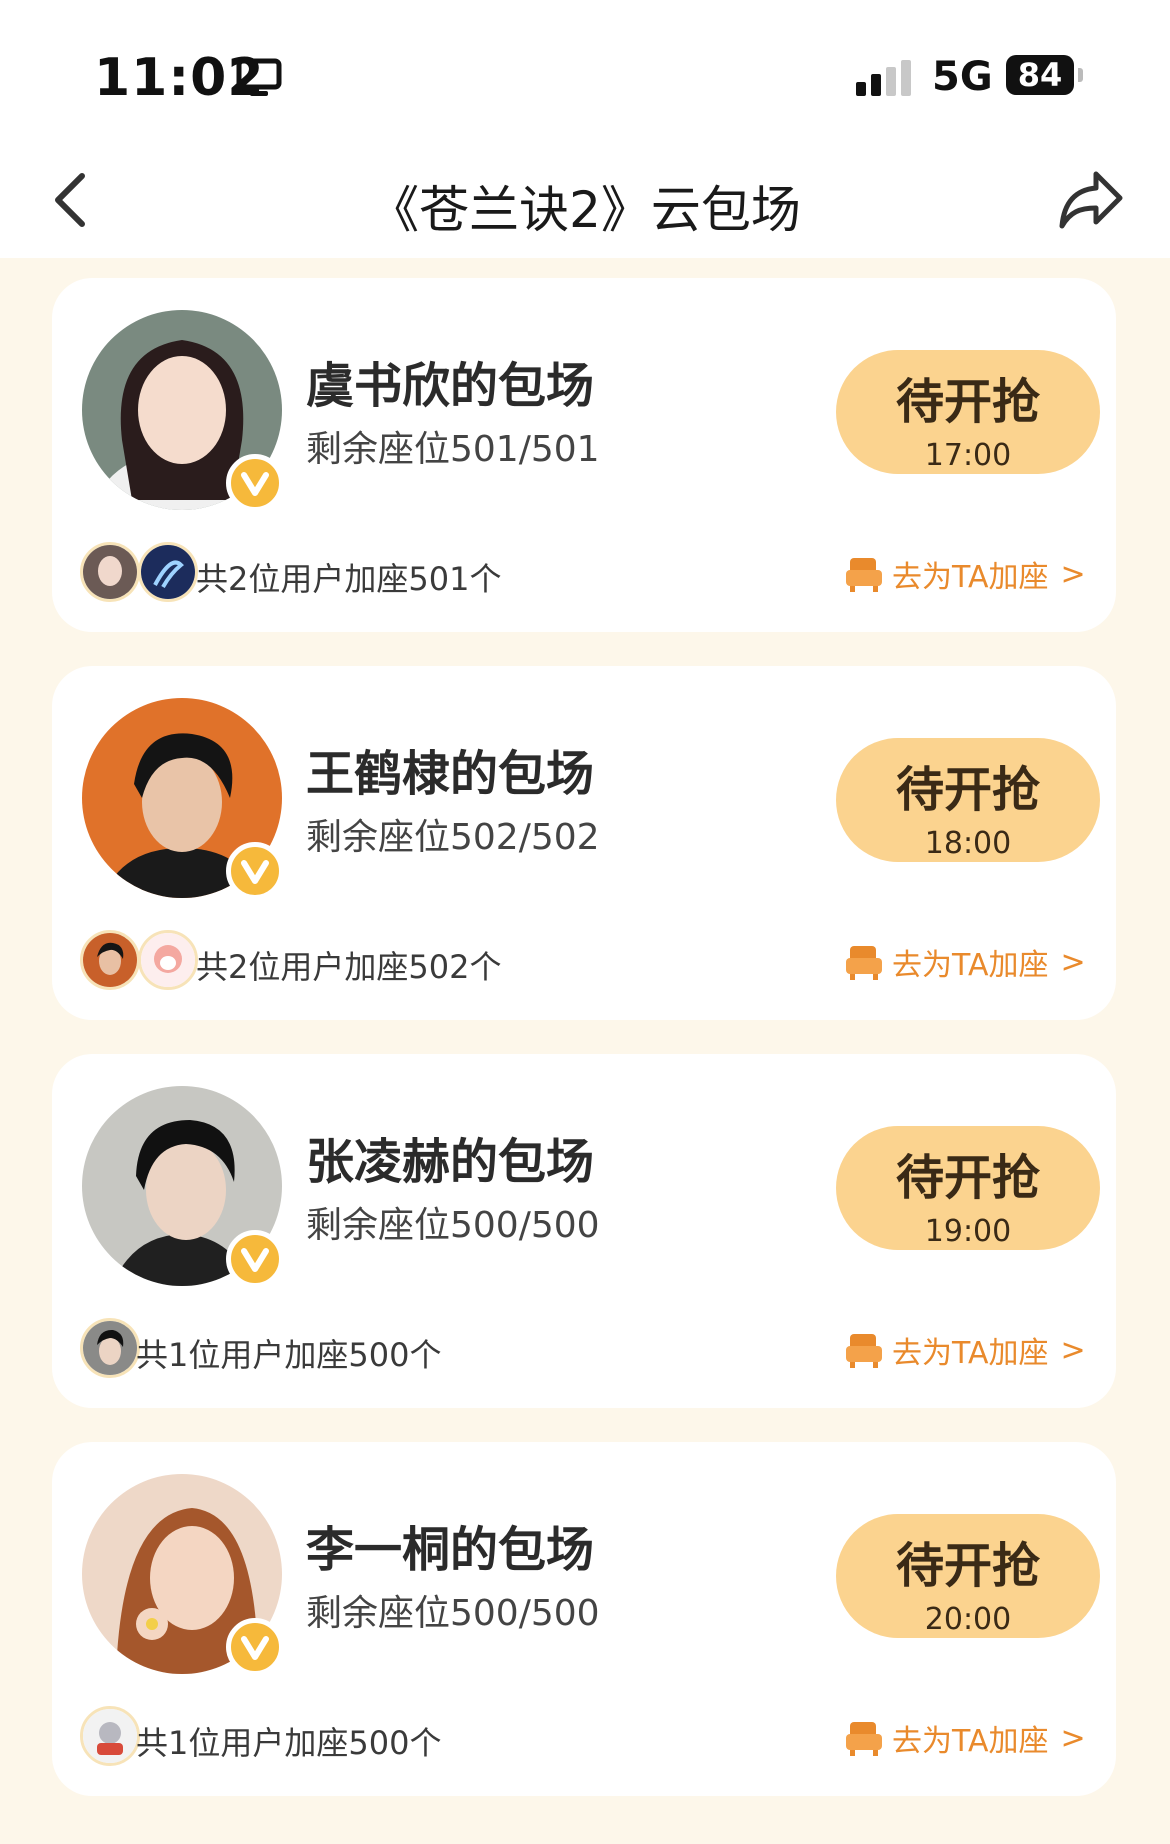 This screenshot has width=1170, height=1844. I want to click on network-type: 5G, so click(962, 77).